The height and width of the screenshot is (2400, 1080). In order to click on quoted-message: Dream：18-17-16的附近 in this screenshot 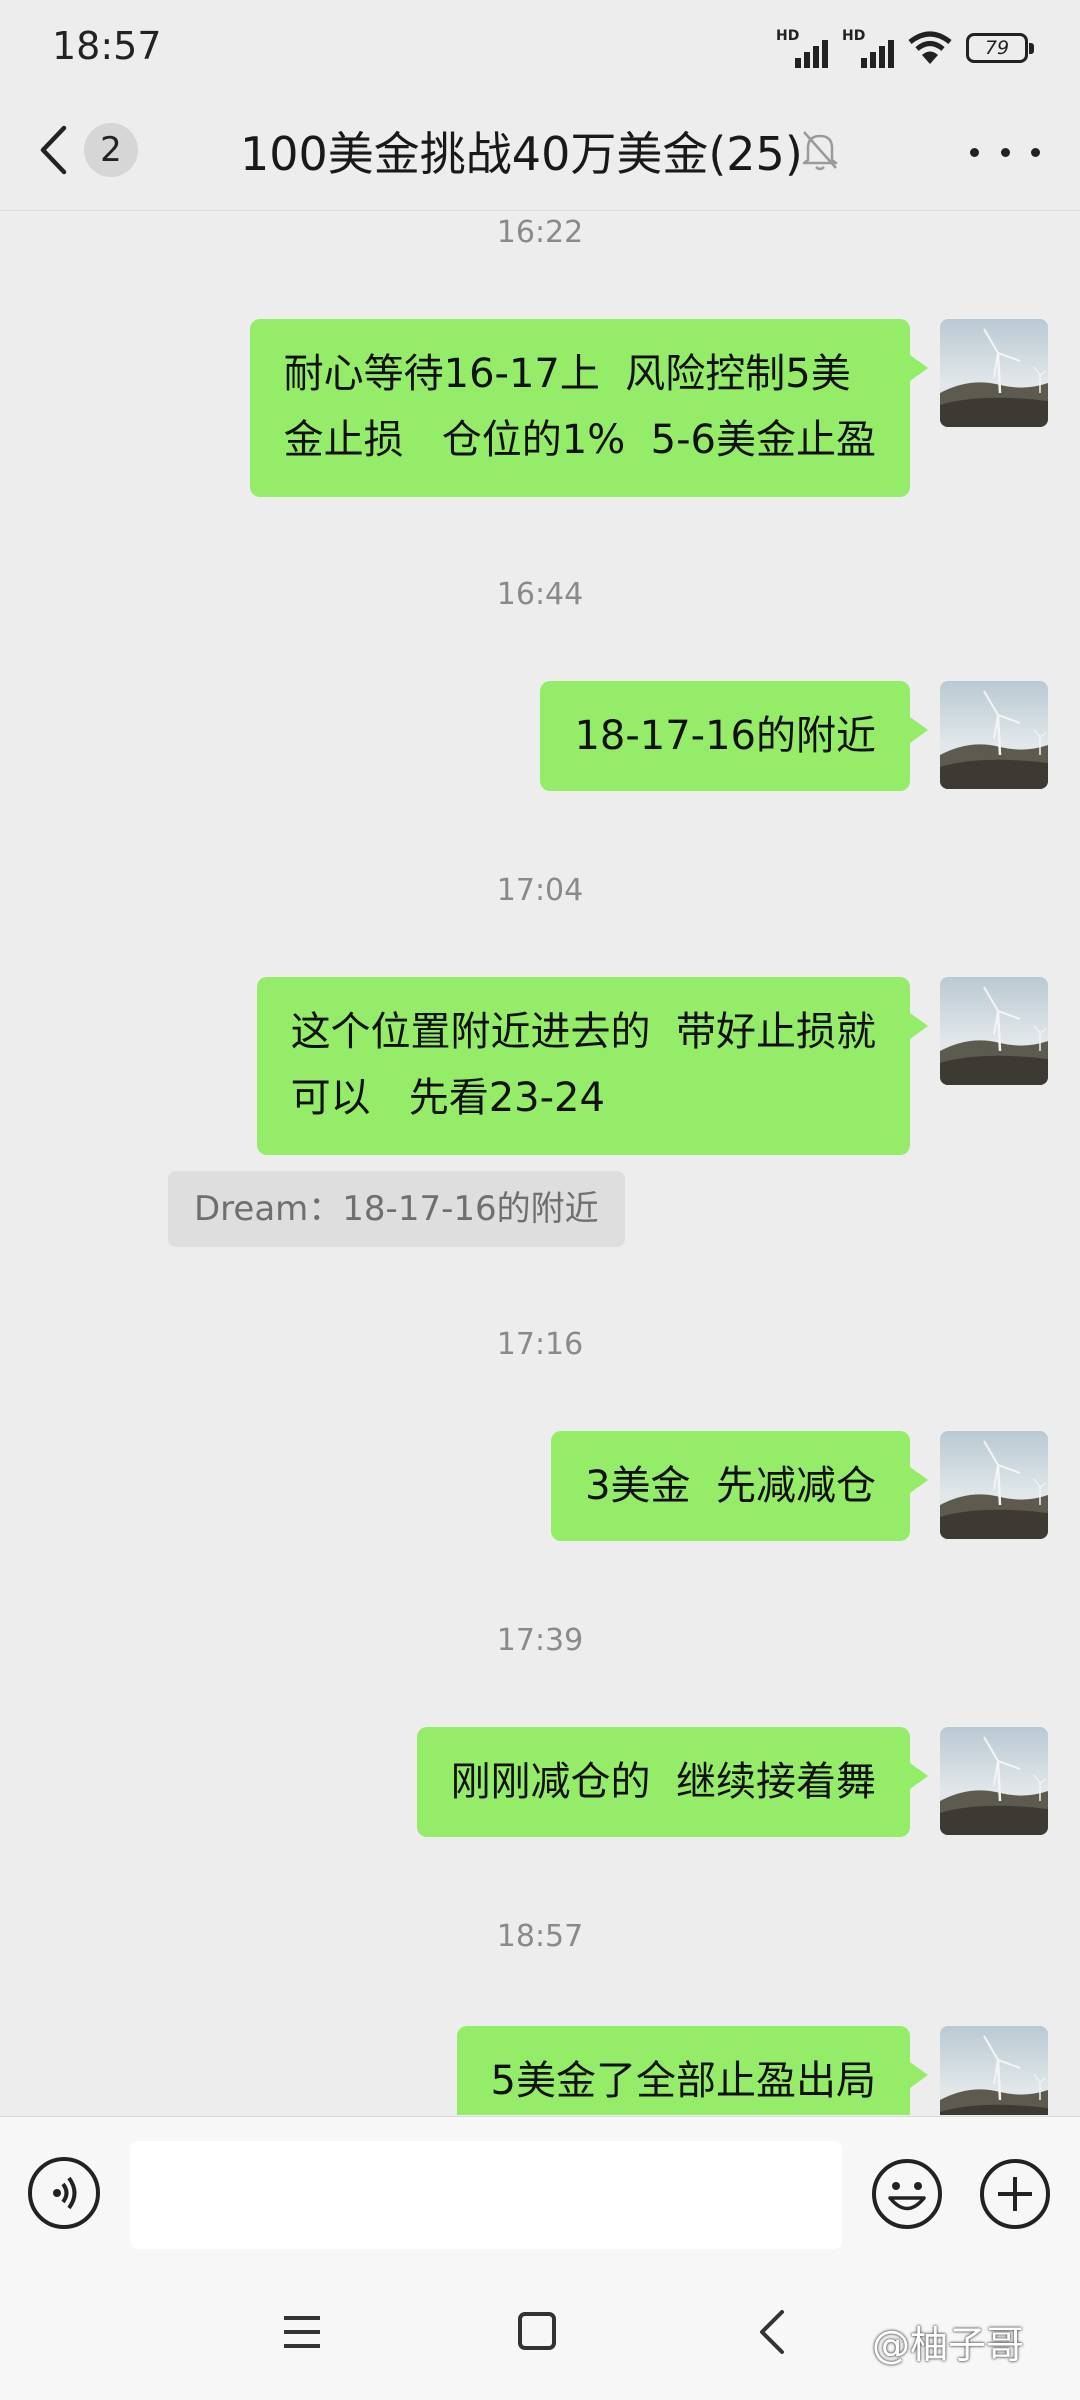, I will do `click(396, 1209)`.